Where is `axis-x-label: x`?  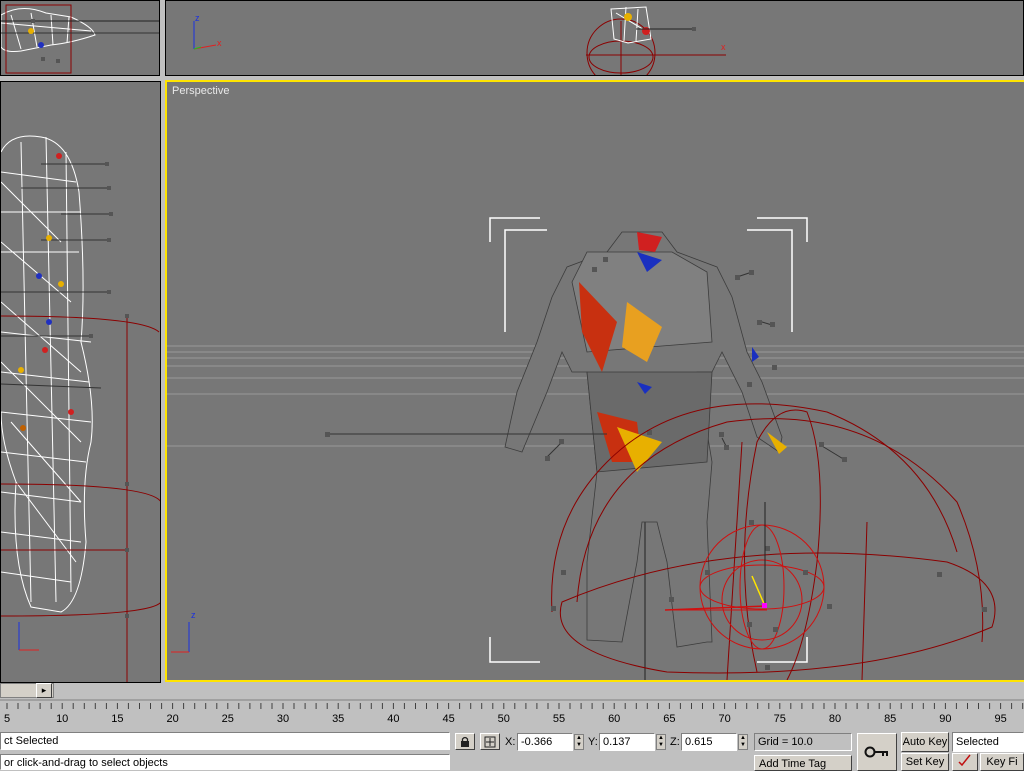 axis-x-label: x is located at coordinates (219, 43).